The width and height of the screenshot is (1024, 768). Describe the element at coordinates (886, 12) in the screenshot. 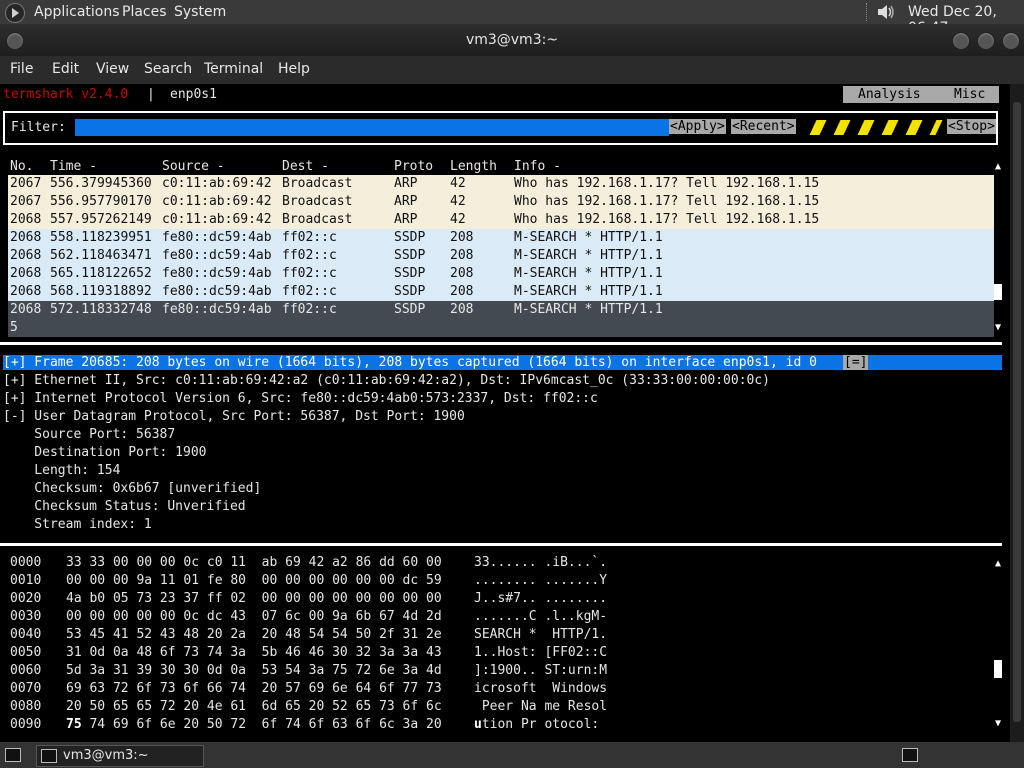

I see `volume-icon` at that location.